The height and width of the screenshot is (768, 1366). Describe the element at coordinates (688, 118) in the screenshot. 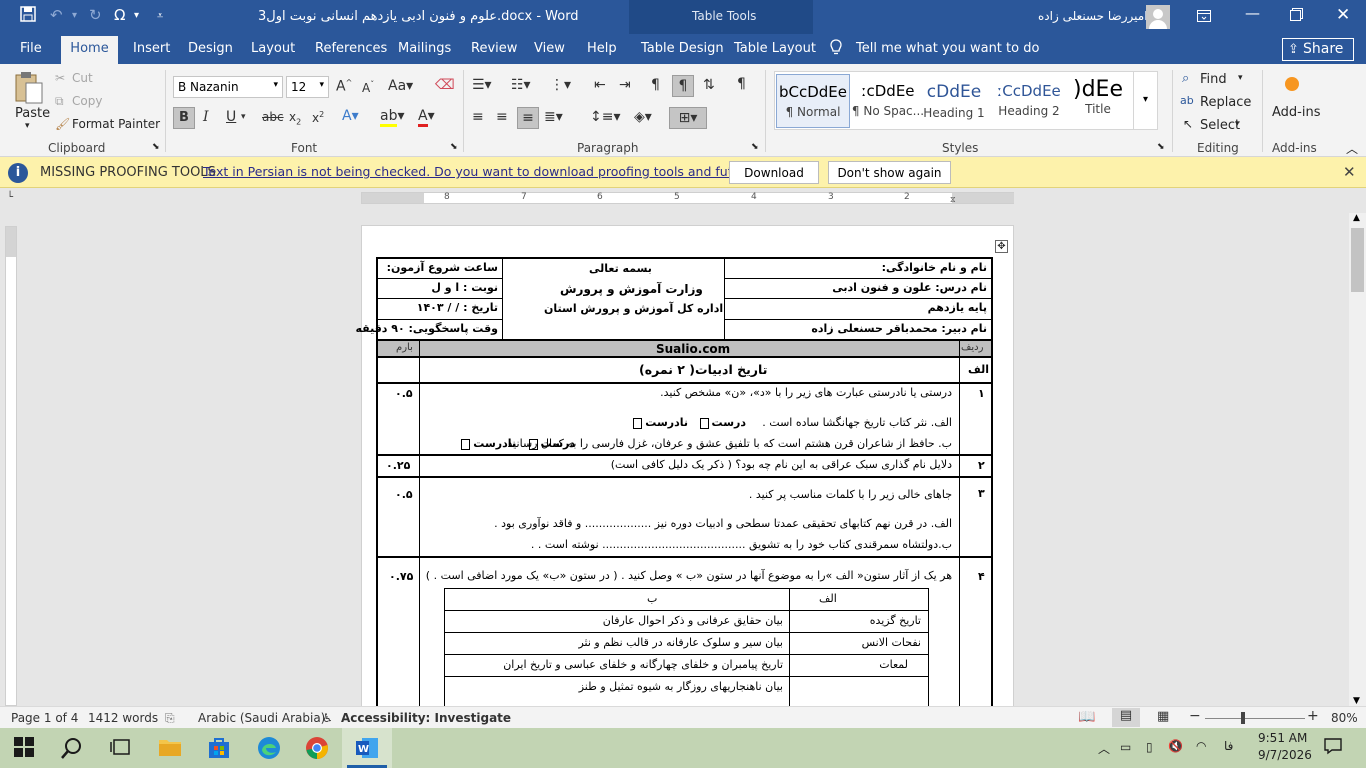

I see `borders-icon: ⊞▾` at that location.